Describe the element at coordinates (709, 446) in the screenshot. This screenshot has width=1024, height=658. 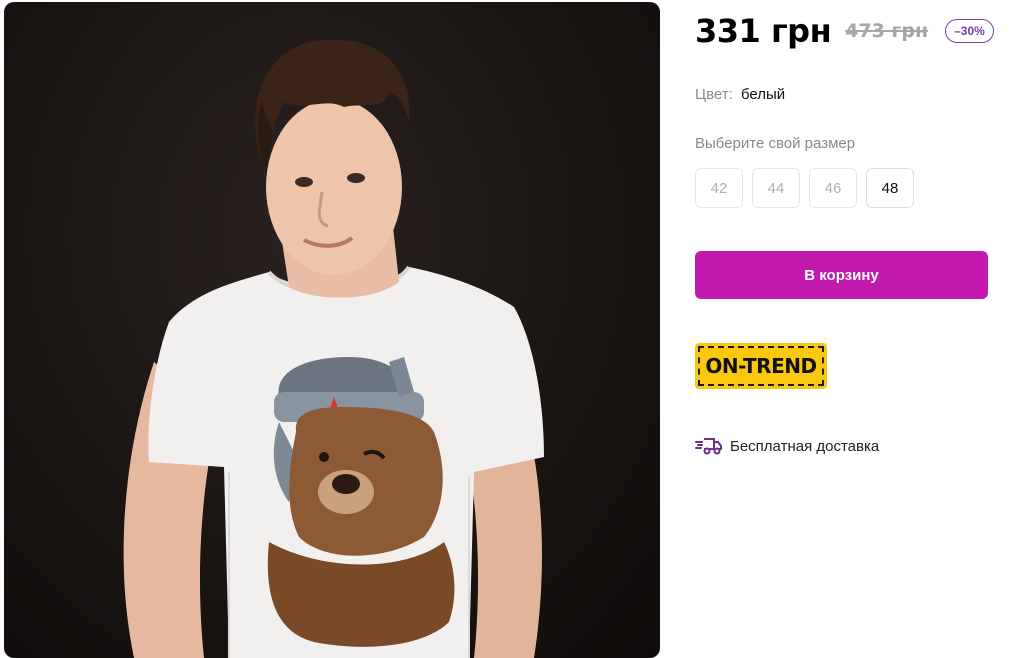
I see `delivery-truck-icon` at that location.